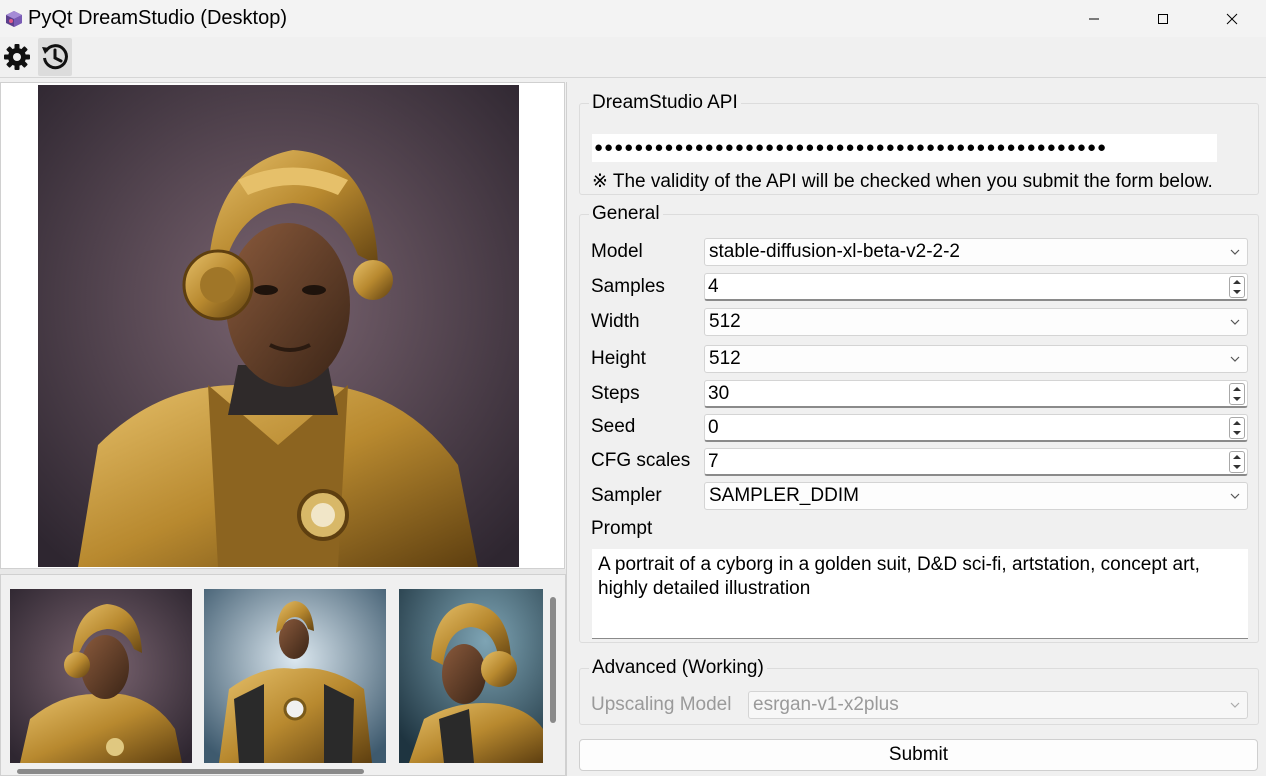 The image size is (1266, 776). I want to click on history-icon, so click(55, 57).